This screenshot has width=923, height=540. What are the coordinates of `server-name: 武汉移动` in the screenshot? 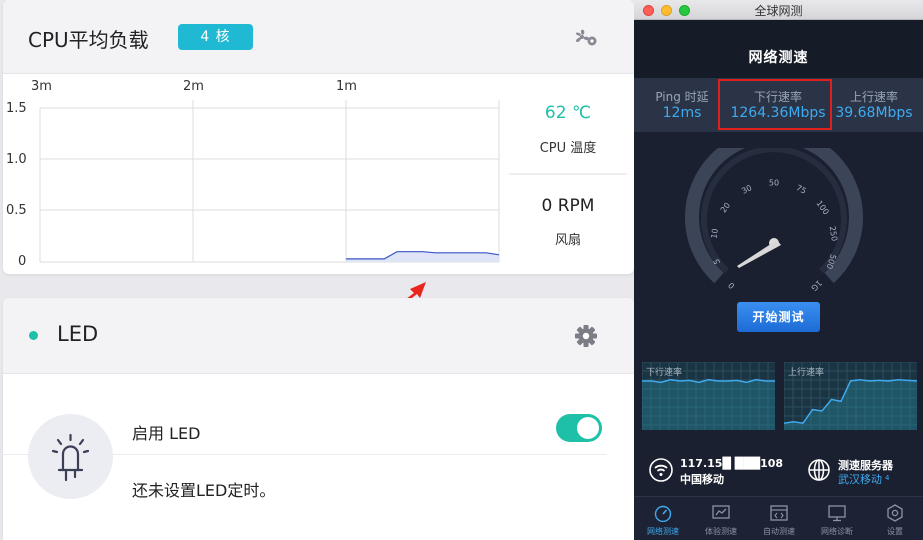 It's located at (860, 479).